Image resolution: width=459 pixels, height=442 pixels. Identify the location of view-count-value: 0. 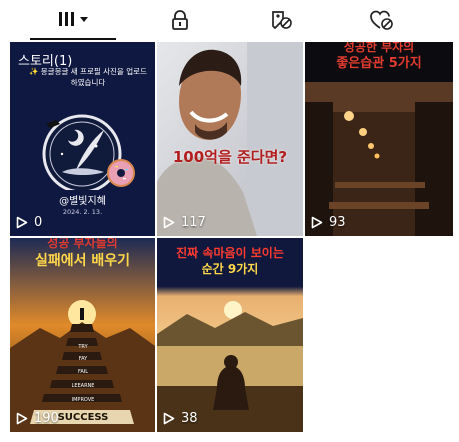
(38, 222).